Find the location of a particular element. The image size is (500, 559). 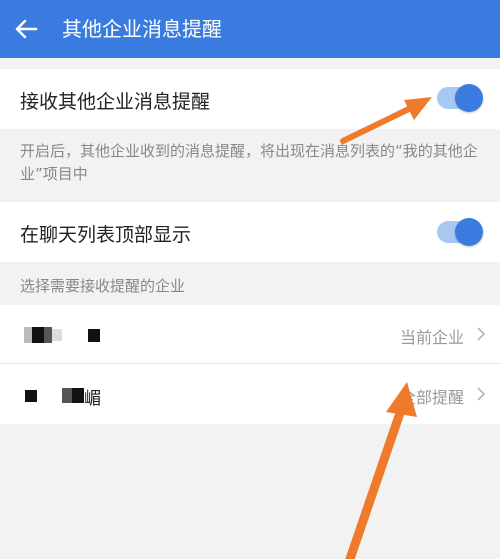

receive-reminder-description: 开启后，其他企业收到的消息提醒，将出现在消息列表的“我的其他企业”项目中 is located at coordinates (249, 162).